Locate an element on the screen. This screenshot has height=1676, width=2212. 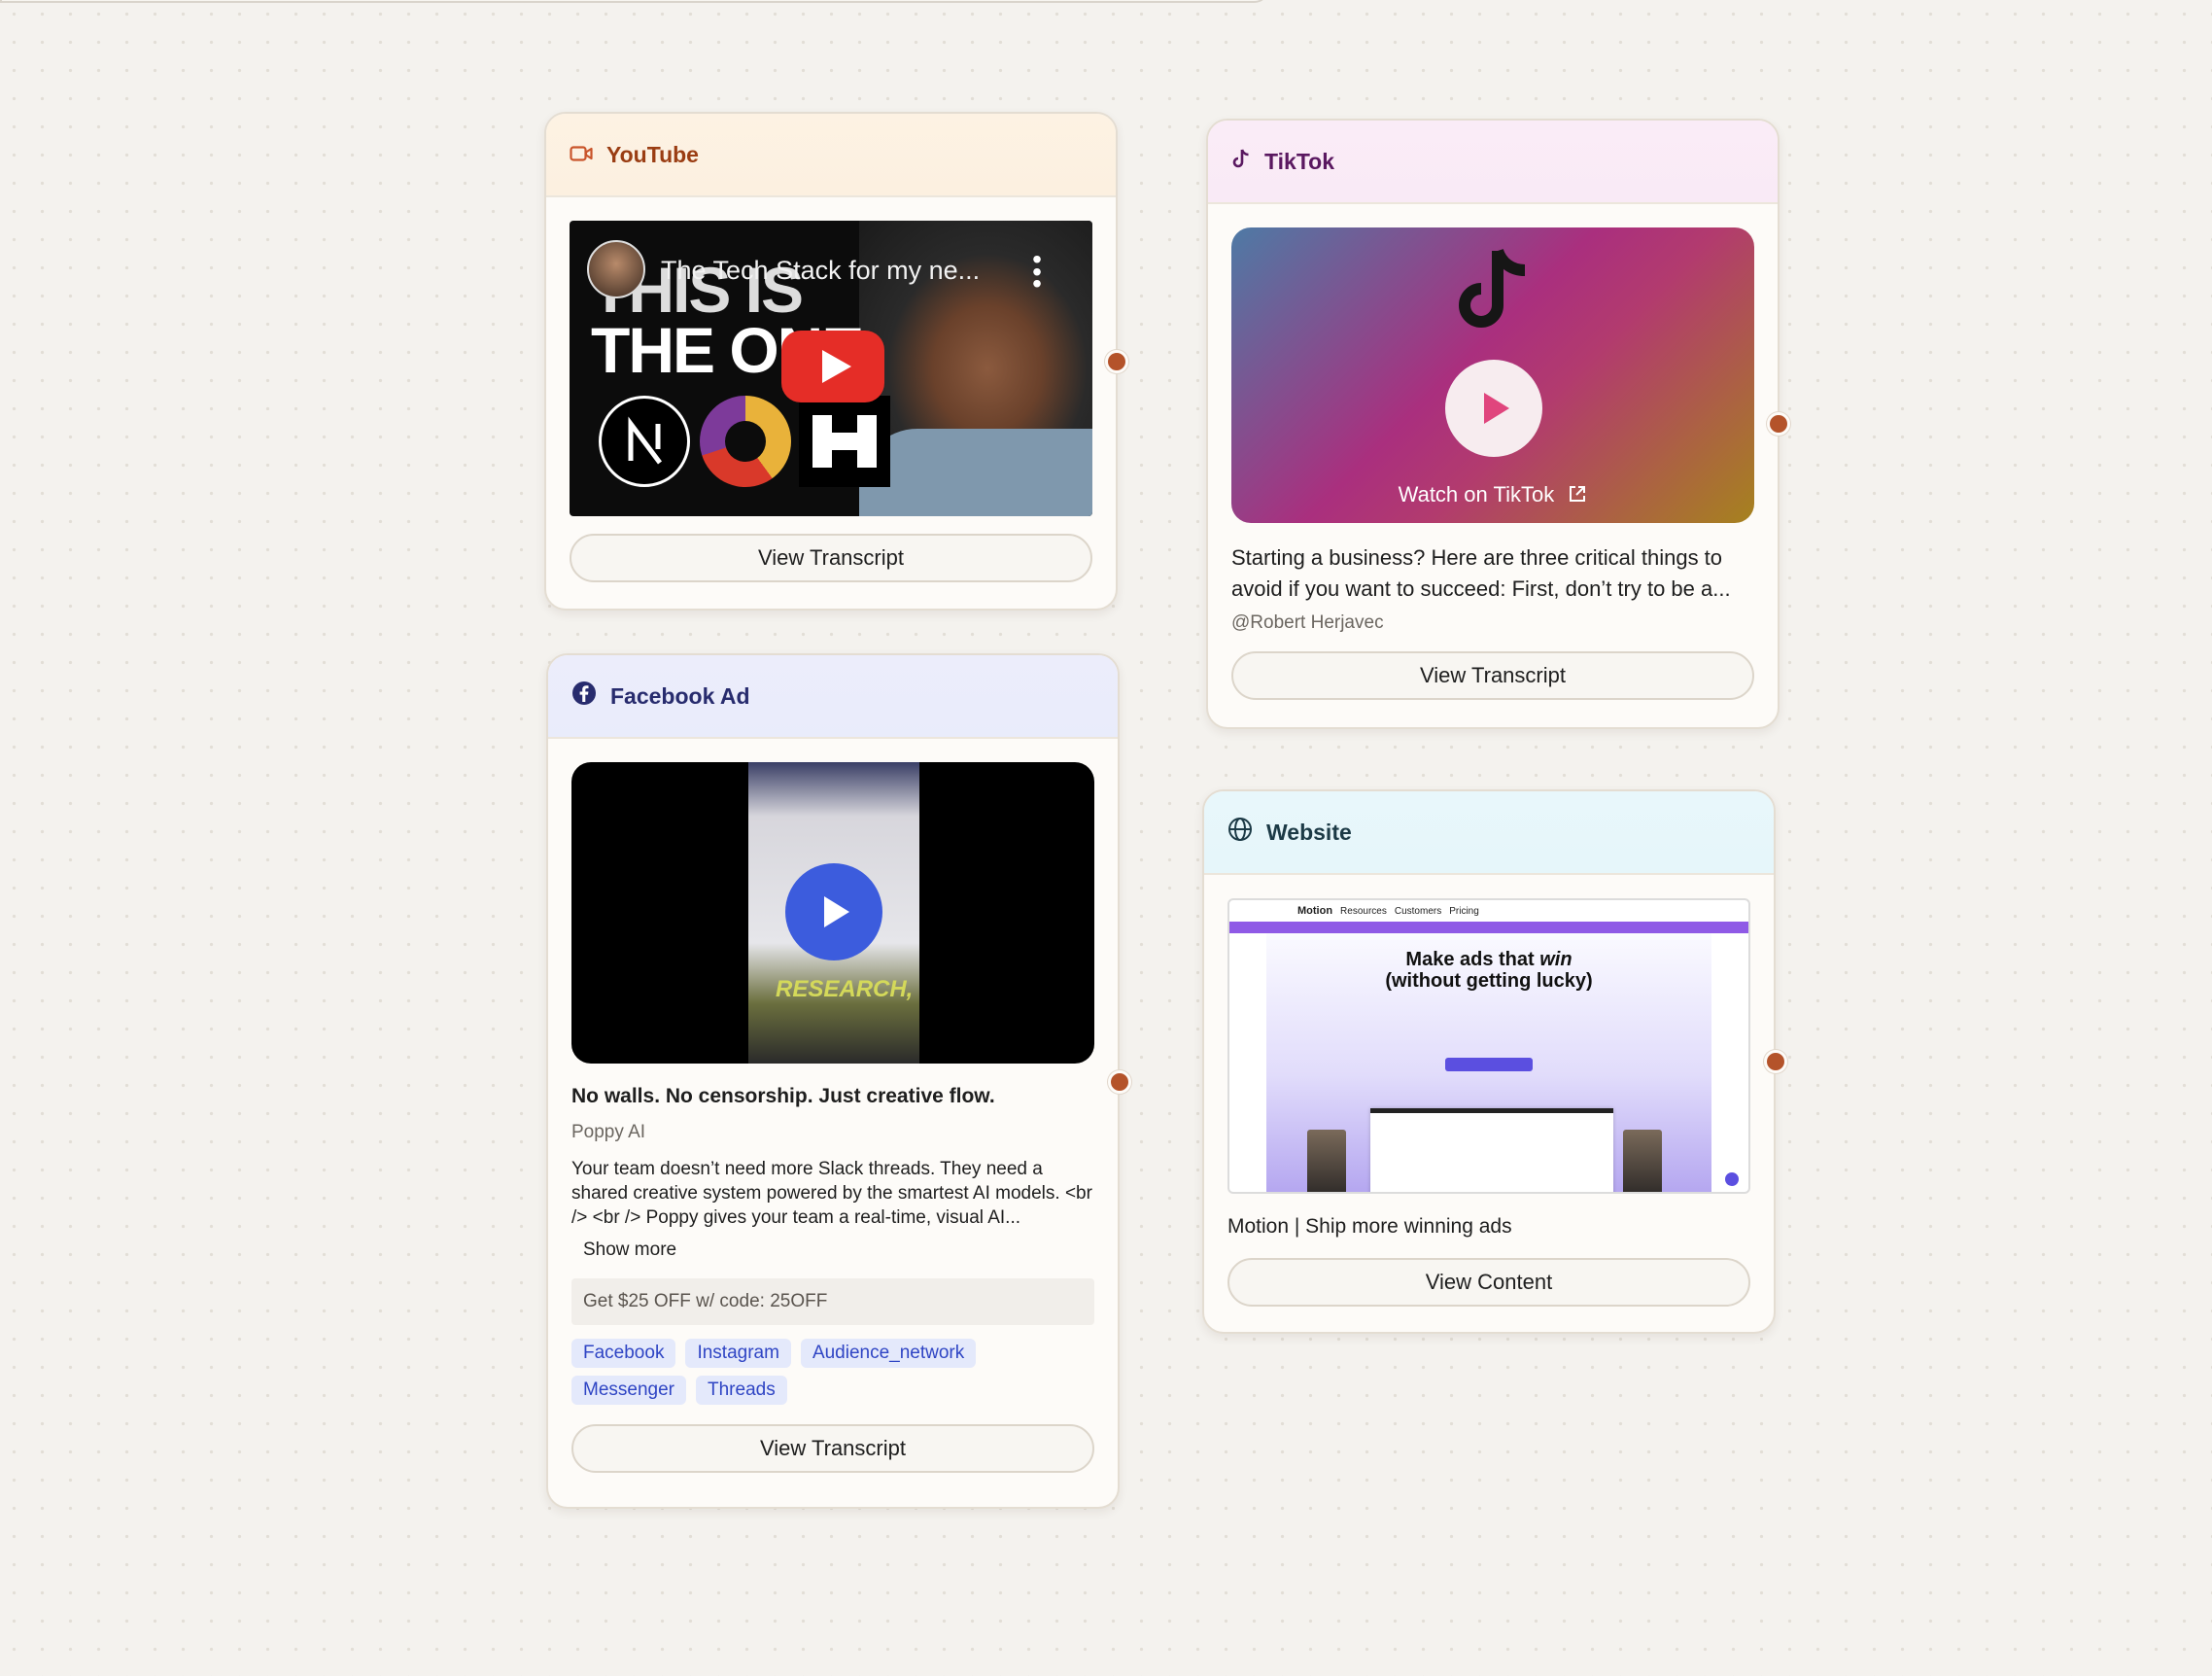
facebook-icon is located at coordinates (584, 696).